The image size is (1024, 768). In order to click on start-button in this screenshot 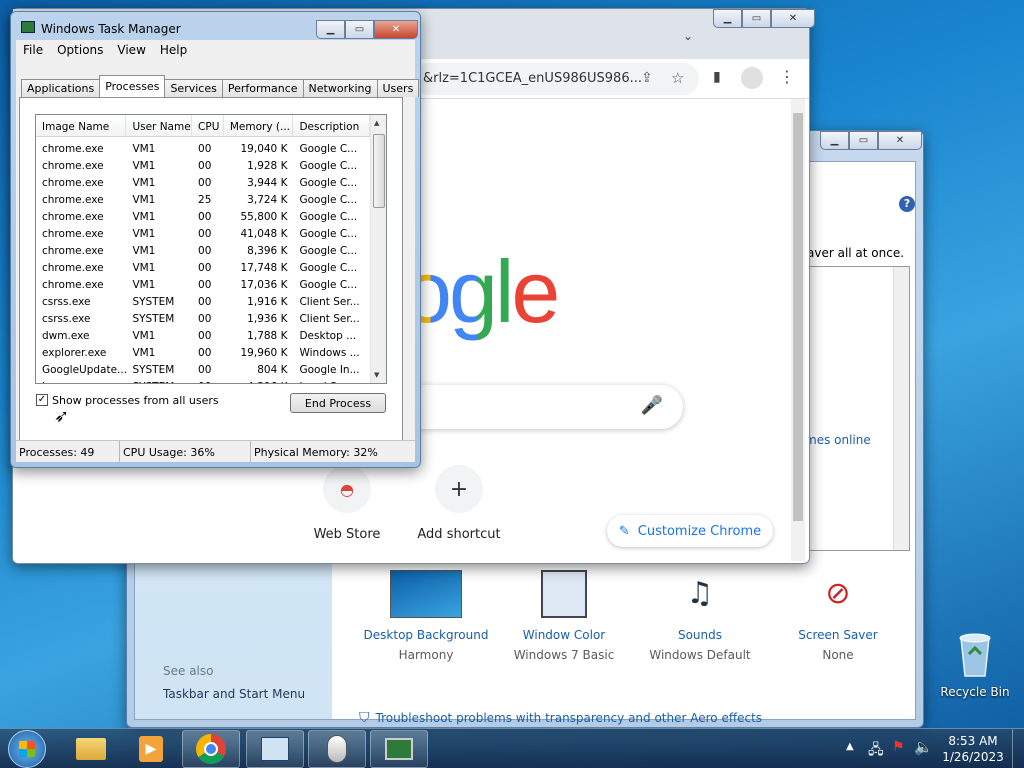, I will do `click(27, 749)`.